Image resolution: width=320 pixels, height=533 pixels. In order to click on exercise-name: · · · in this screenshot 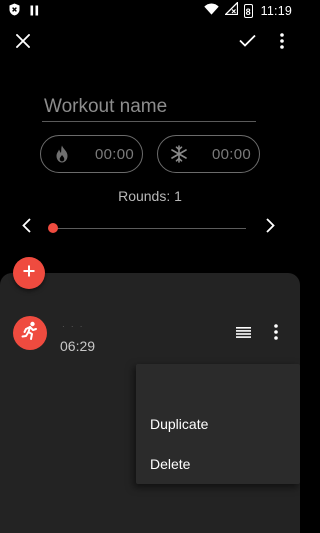, I will do `click(73, 326)`.